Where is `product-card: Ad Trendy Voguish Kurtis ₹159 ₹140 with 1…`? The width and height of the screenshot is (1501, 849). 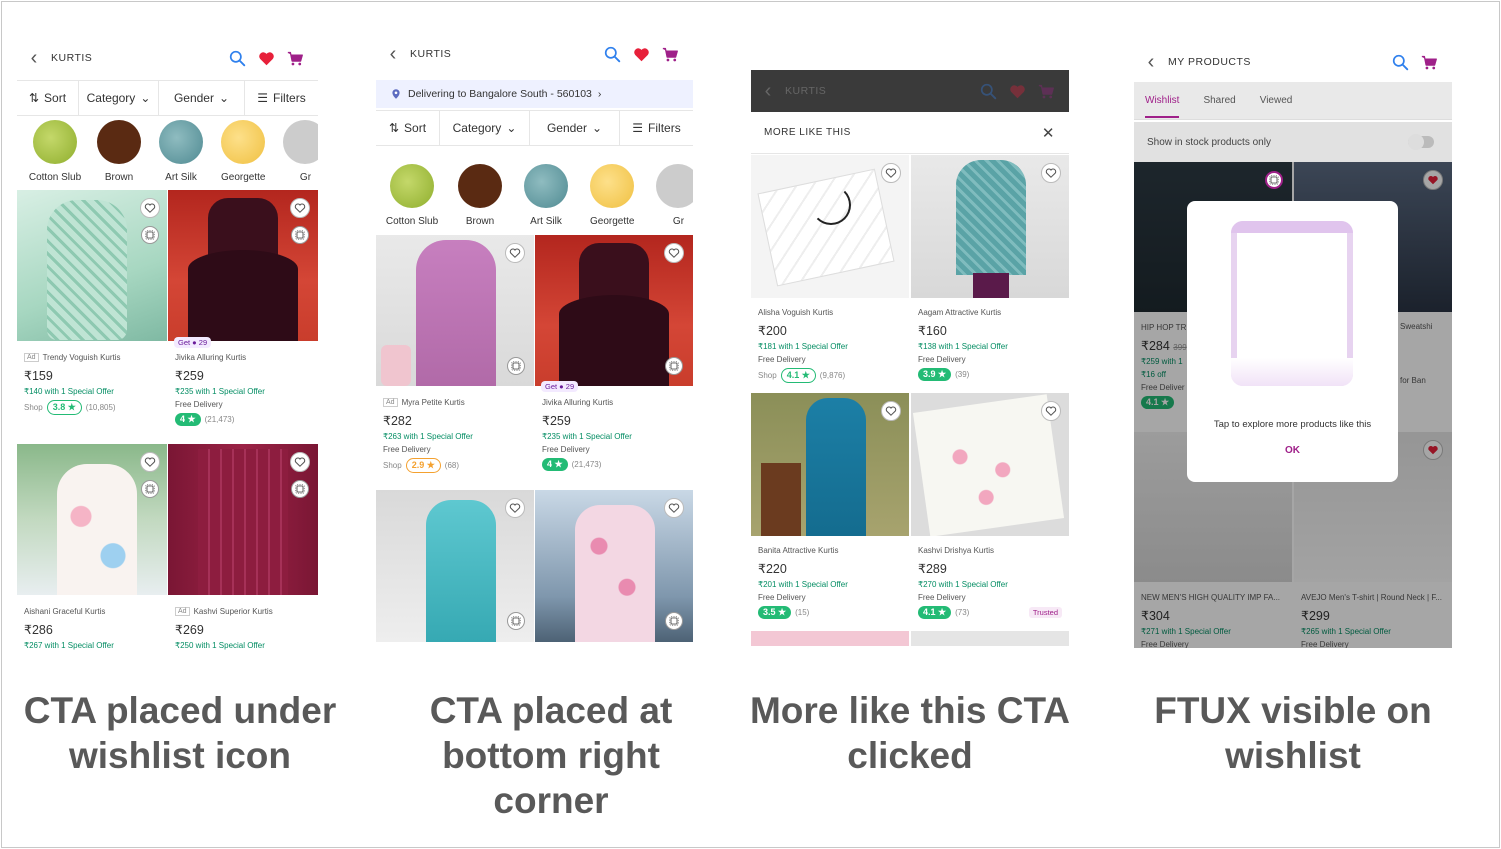 product-card: Ad Trendy Voguish Kurtis ₹159 ₹140 with 1… is located at coordinates (92, 316).